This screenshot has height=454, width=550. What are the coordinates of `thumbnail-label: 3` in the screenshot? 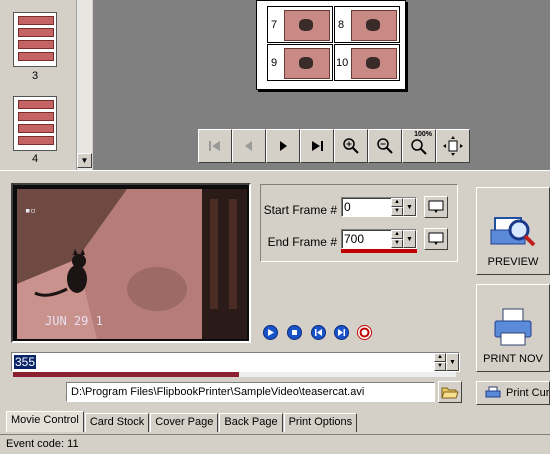 It's located at (35, 76).